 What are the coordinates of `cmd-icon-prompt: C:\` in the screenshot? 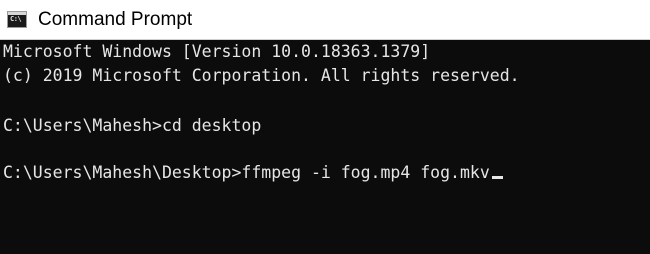 It's located at (16, 19).